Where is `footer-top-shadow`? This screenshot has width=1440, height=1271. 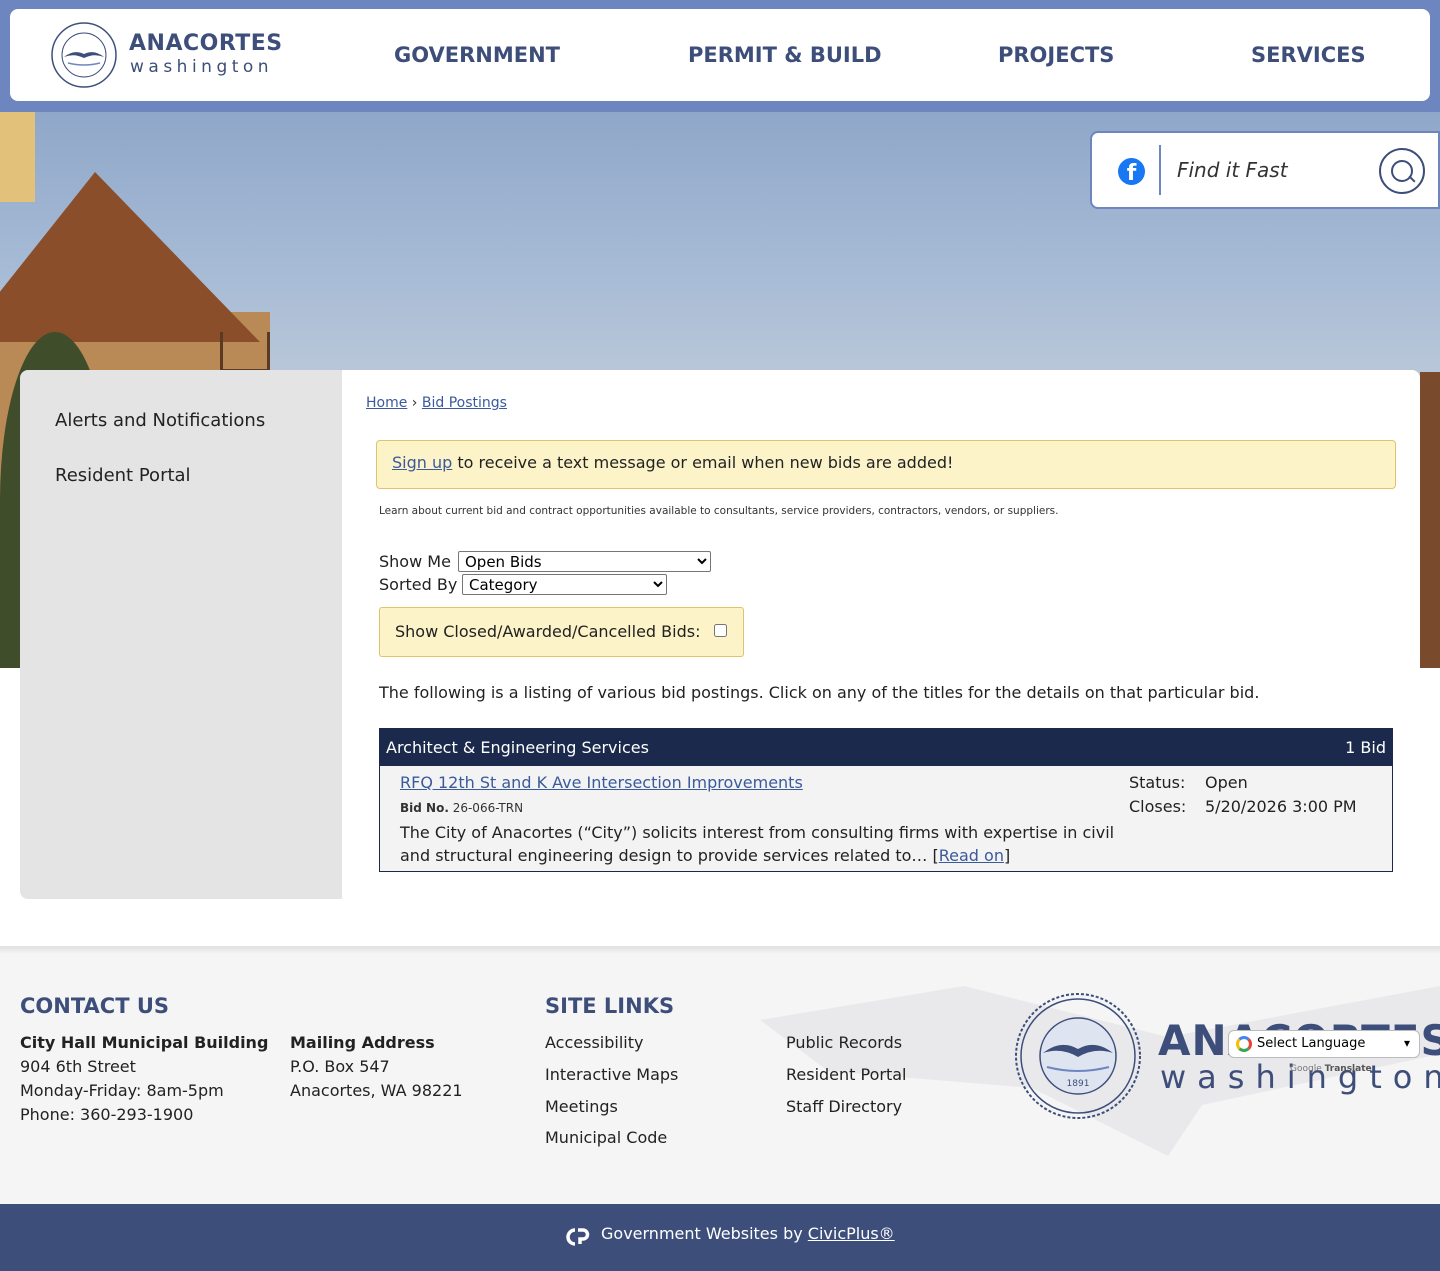 footer-top-shadow is located at coordinates (720, 950).